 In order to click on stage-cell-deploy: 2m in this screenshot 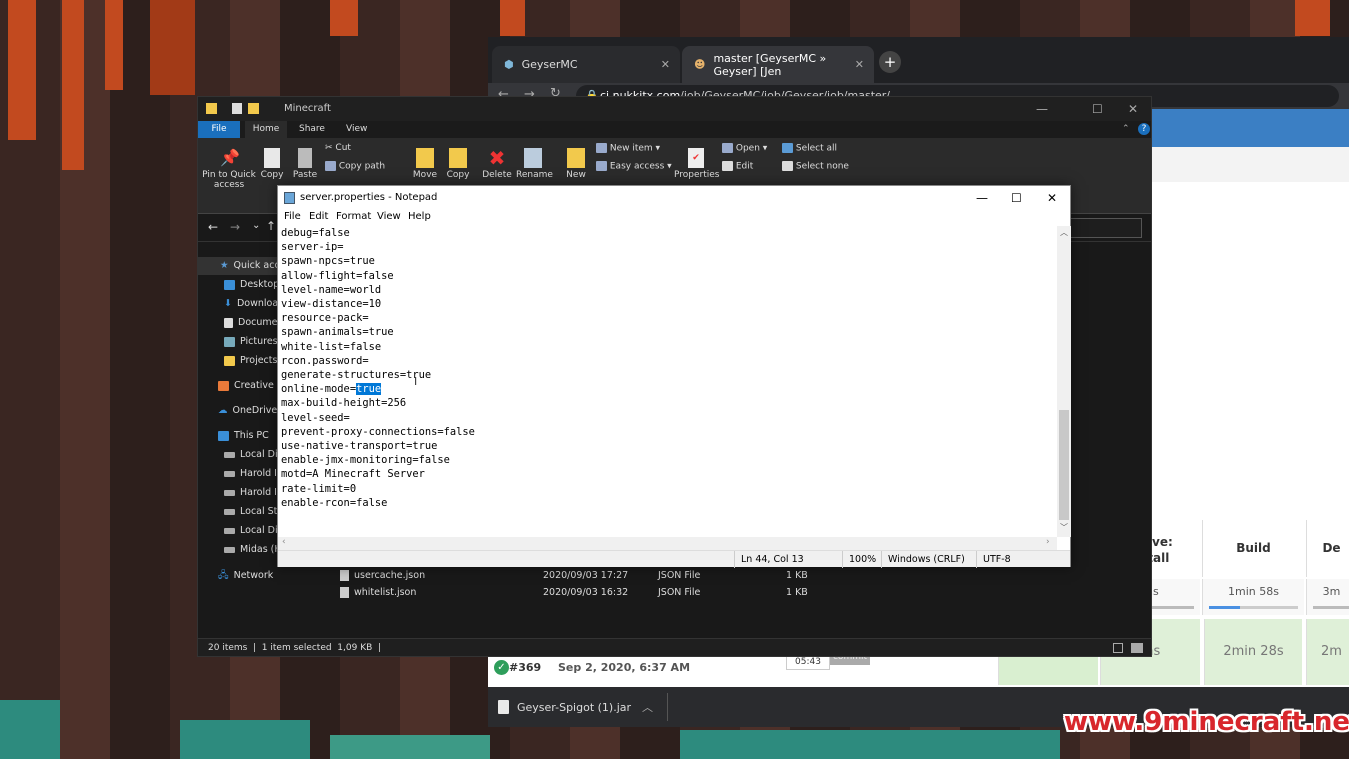, I will do `click(1327, 652)`.